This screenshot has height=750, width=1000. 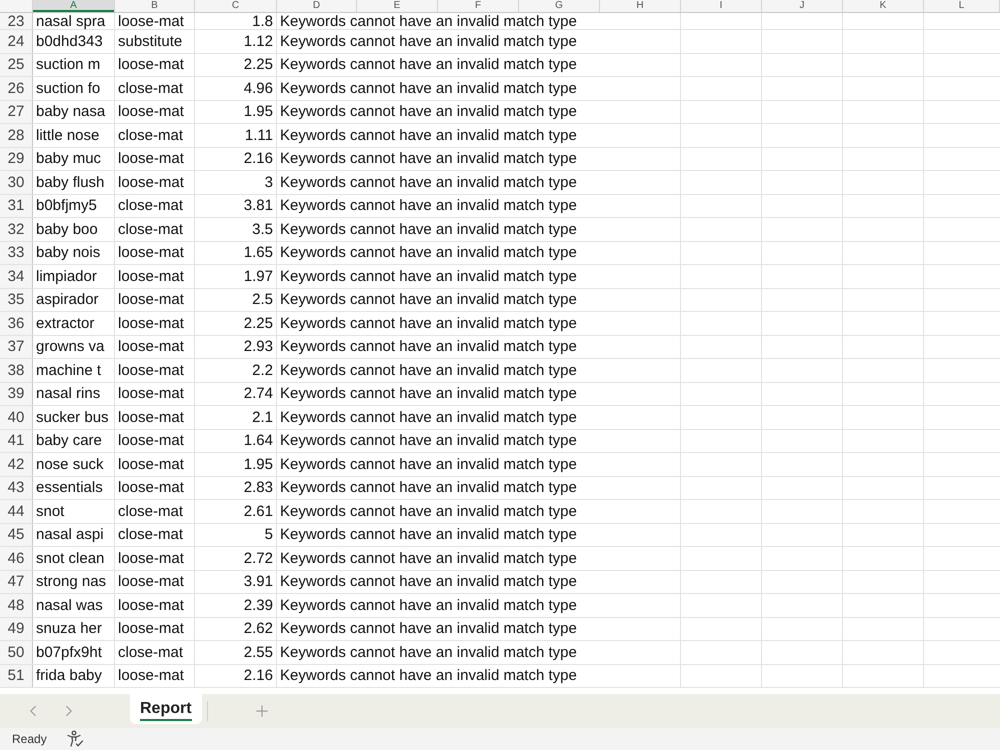 I want to click on row-header: 33, so click(x=16, y=253).